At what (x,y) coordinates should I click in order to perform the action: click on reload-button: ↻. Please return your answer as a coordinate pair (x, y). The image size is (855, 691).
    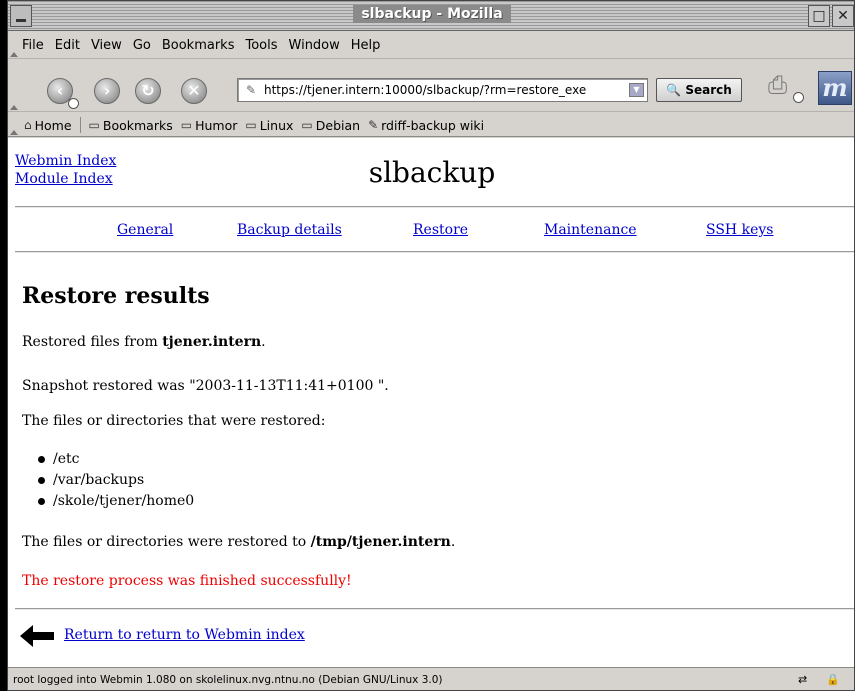
    Looking at the image, I should click on (148, 91).